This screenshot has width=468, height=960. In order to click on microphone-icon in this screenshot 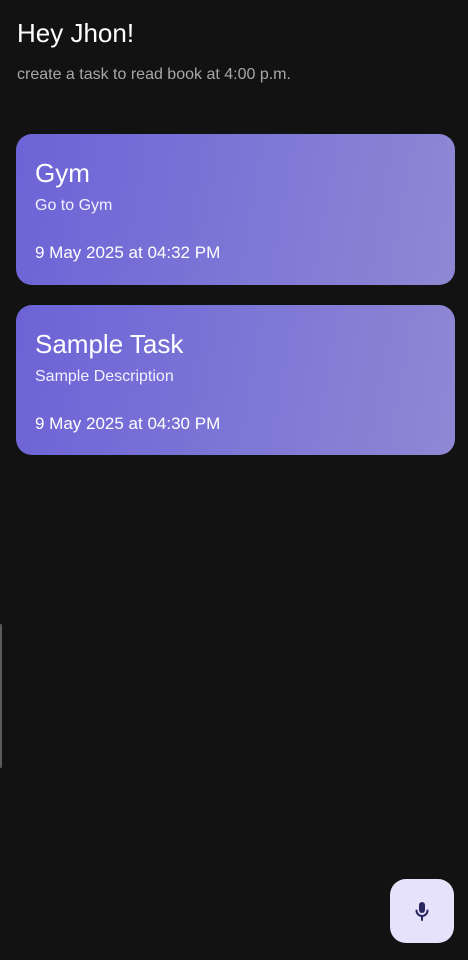, I will do `click(422, 911)`.